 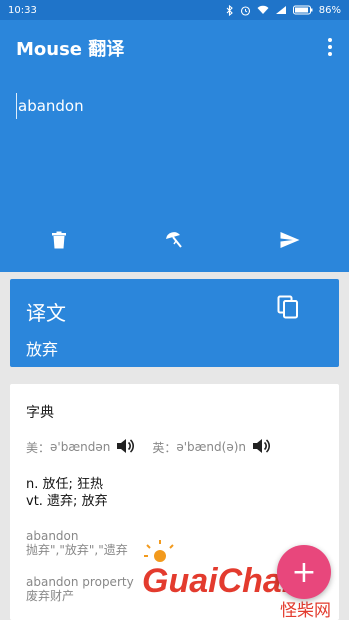 I want to click on entry-meaning: 废弃财产, so click(x=50, y=596).